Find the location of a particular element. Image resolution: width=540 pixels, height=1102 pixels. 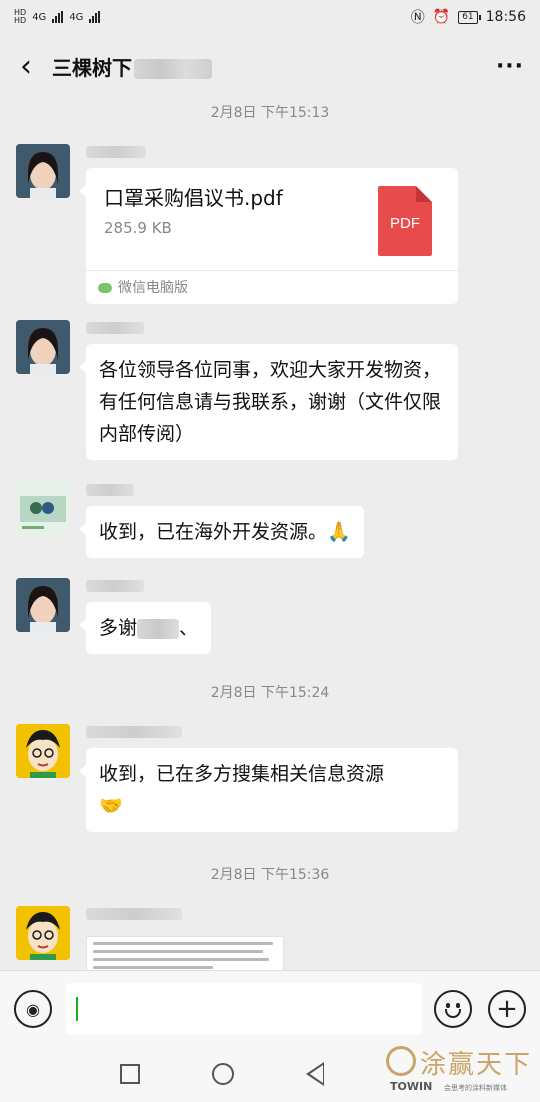

message-text: 多谢 、 is located at coordinates (266, 619).